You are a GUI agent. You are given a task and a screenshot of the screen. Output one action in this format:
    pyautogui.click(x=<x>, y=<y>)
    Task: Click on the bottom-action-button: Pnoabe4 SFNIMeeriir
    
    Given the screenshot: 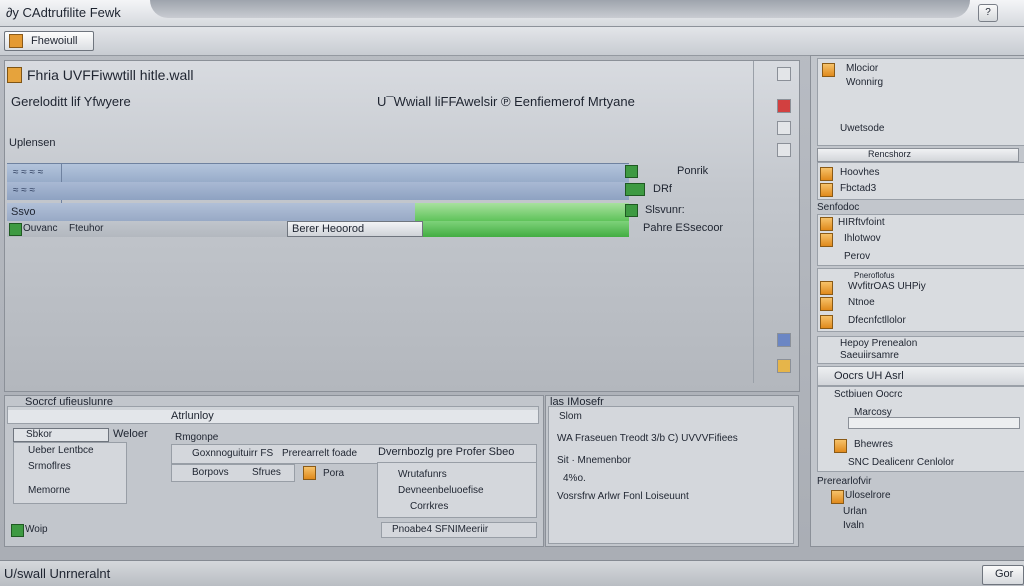 What is the action you would take?
    pyautogui.click(x=459, y=530)
    